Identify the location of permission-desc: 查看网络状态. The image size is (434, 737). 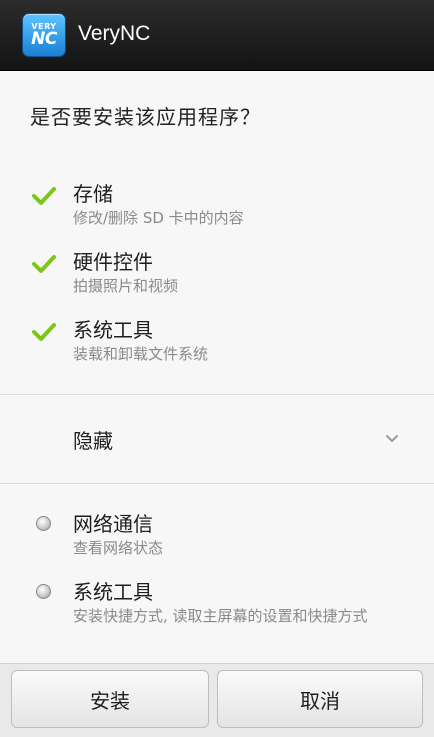
(118, 548).